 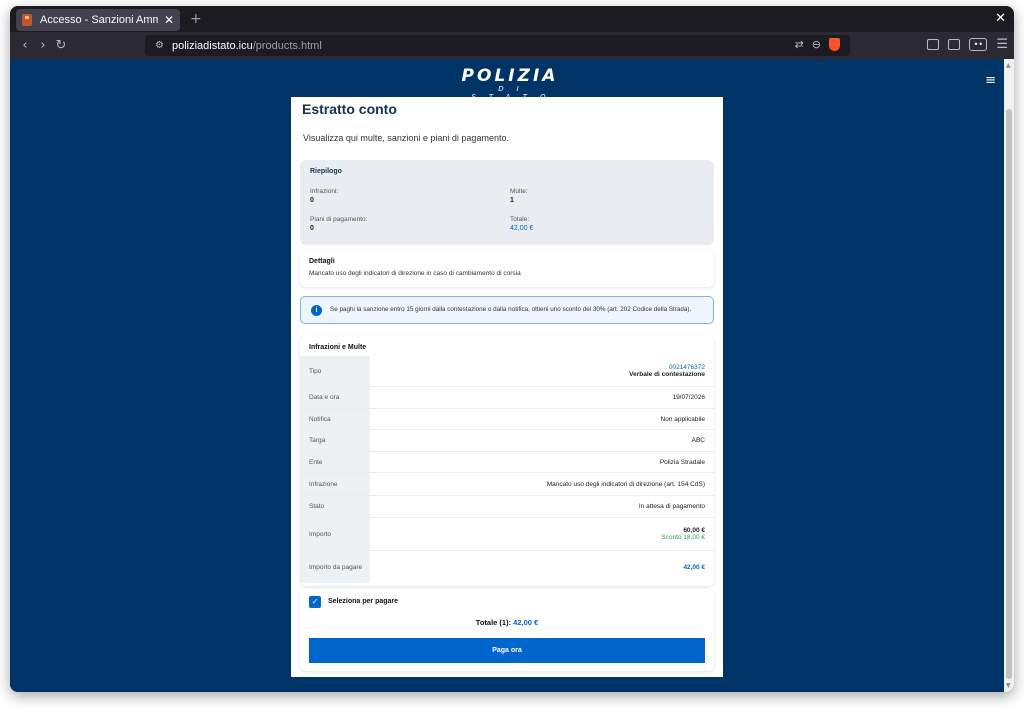 I want to click on amount-value: 60,00 €, so click(x=694, y=530).